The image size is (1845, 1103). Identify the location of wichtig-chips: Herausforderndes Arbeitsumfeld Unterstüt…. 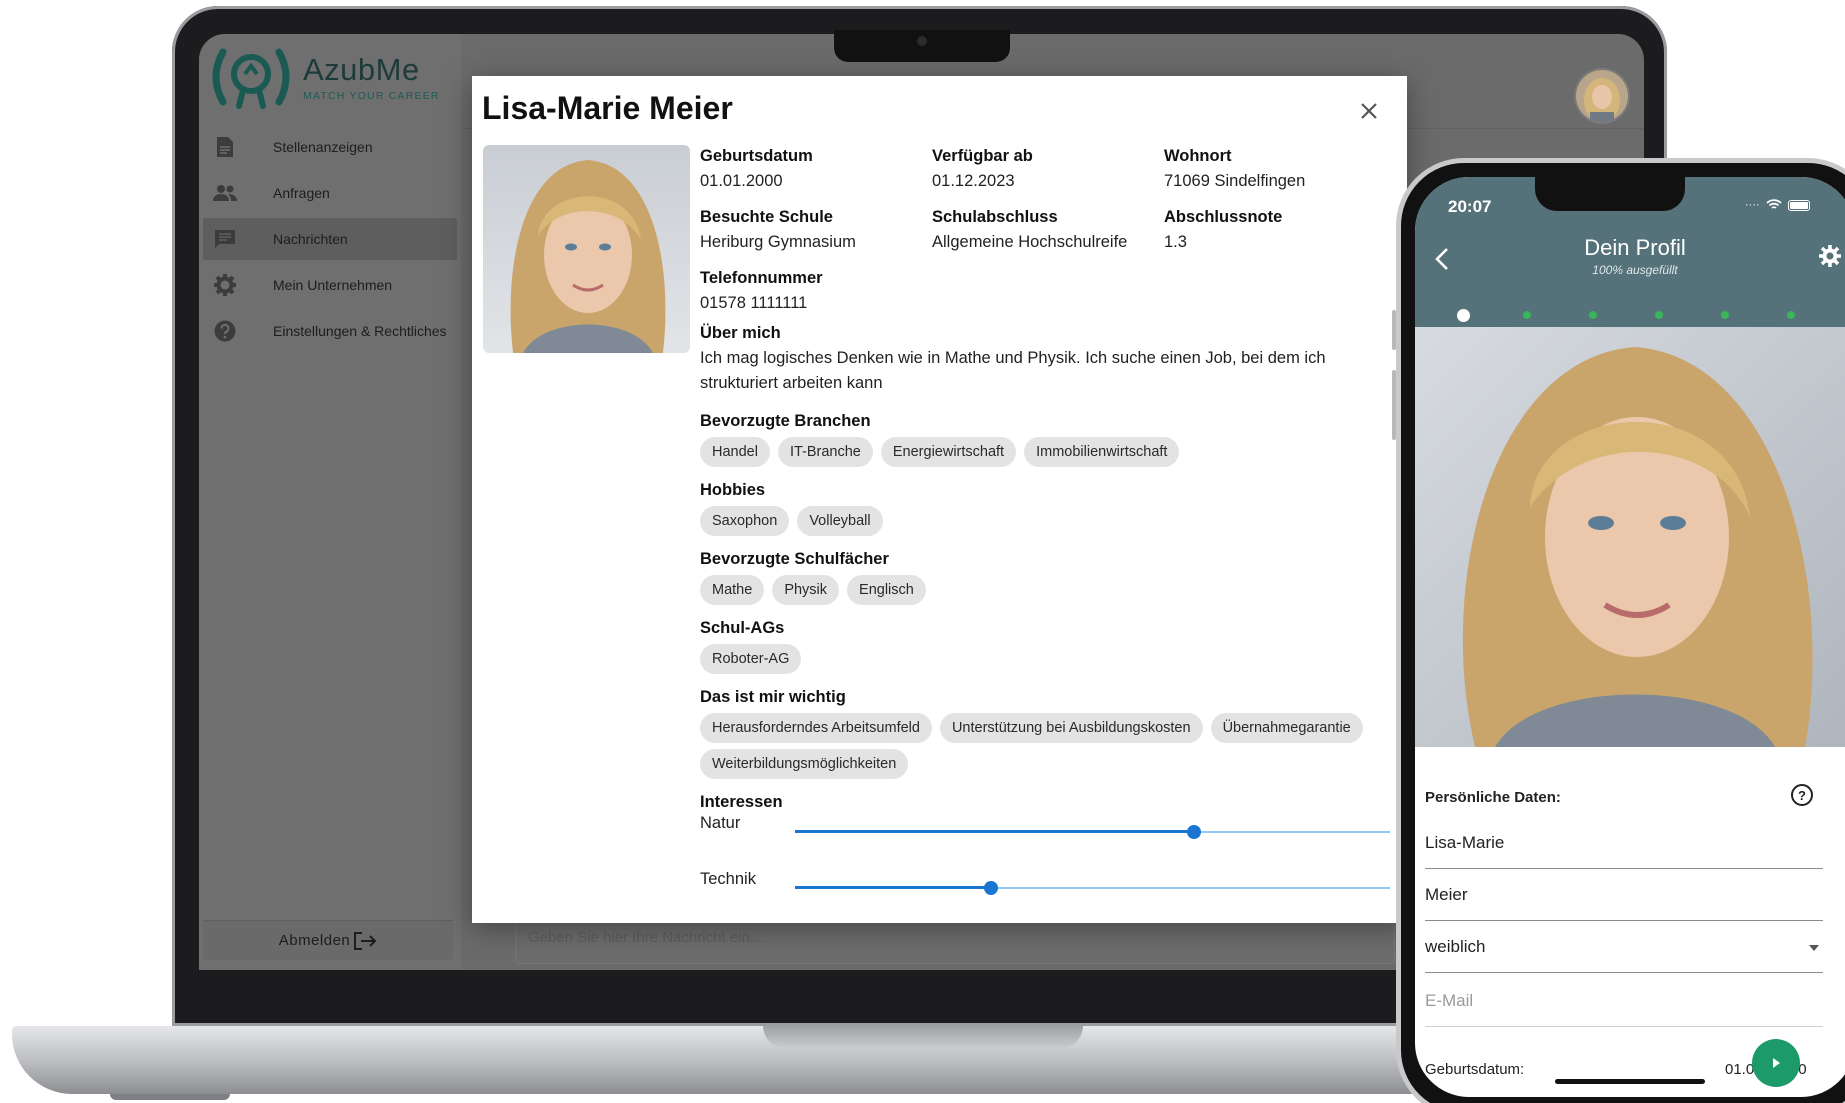
(1050, 746).